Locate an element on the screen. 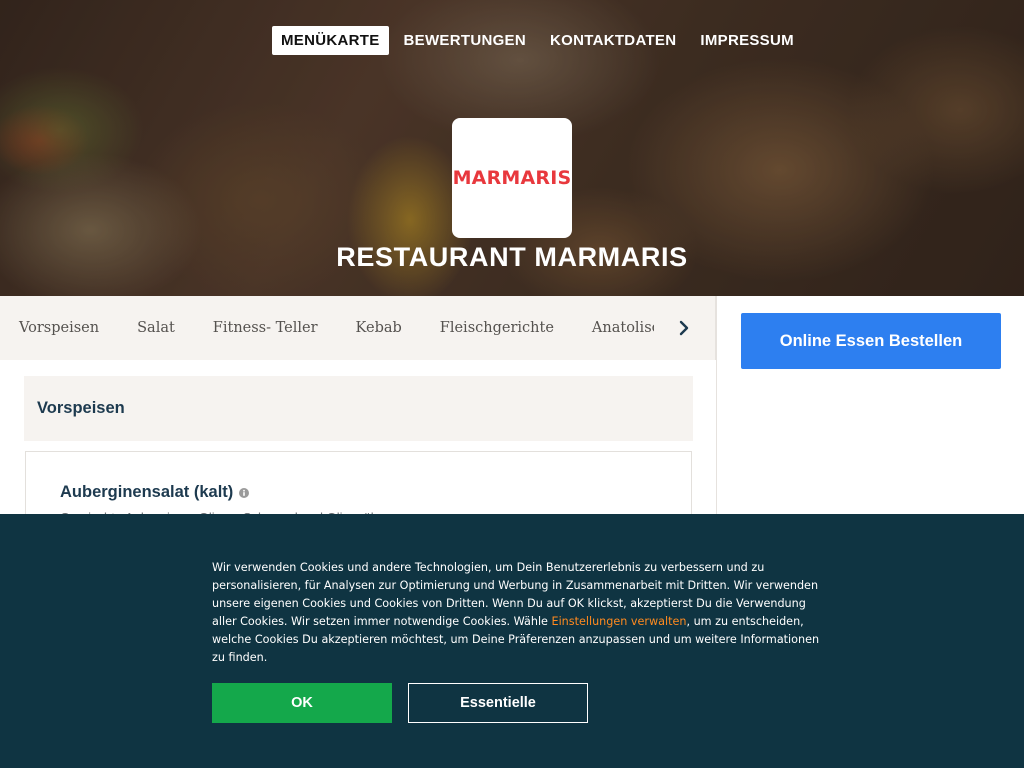 This screenshot has height=768, width=1024. restaurant-name: RESTAURANT MARMARIS is located at coordinates (512, 257).